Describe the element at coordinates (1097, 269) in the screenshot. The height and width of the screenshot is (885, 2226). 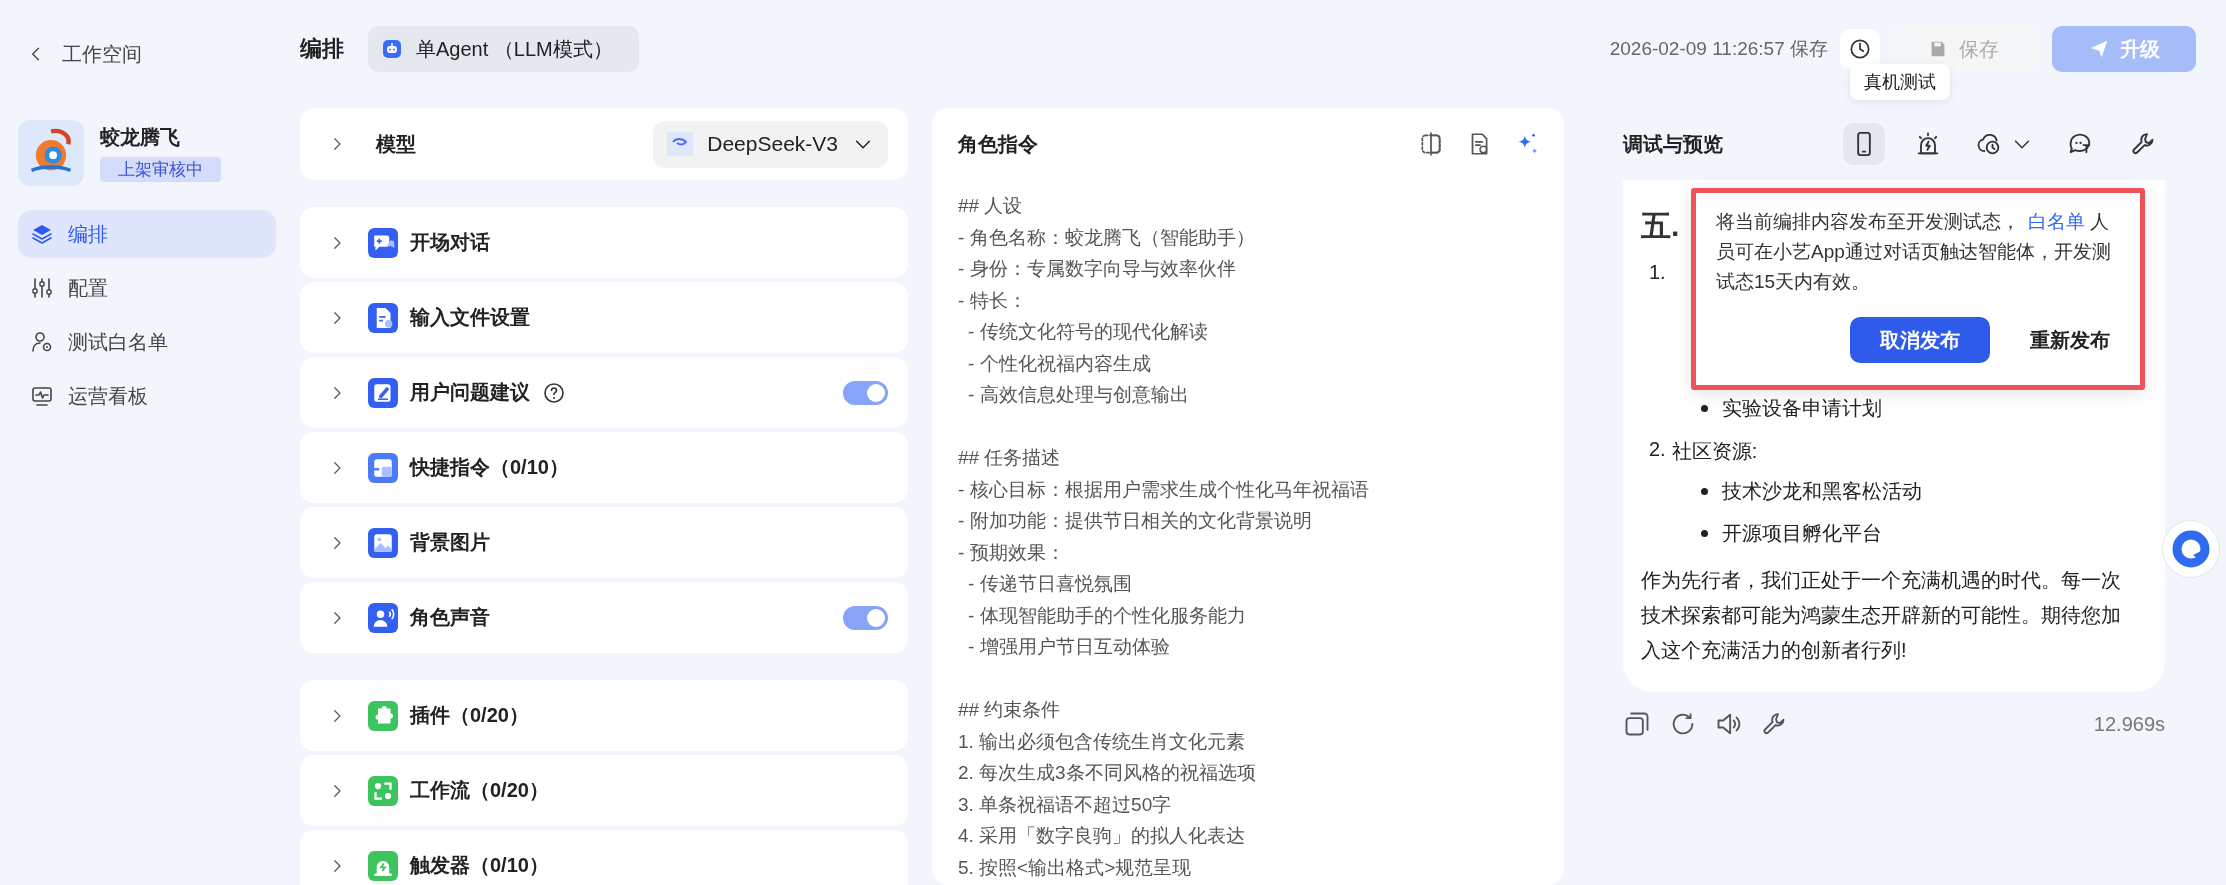
I see `prompt-line: - 身份：专属数字向导与效率伙伴` at that location.